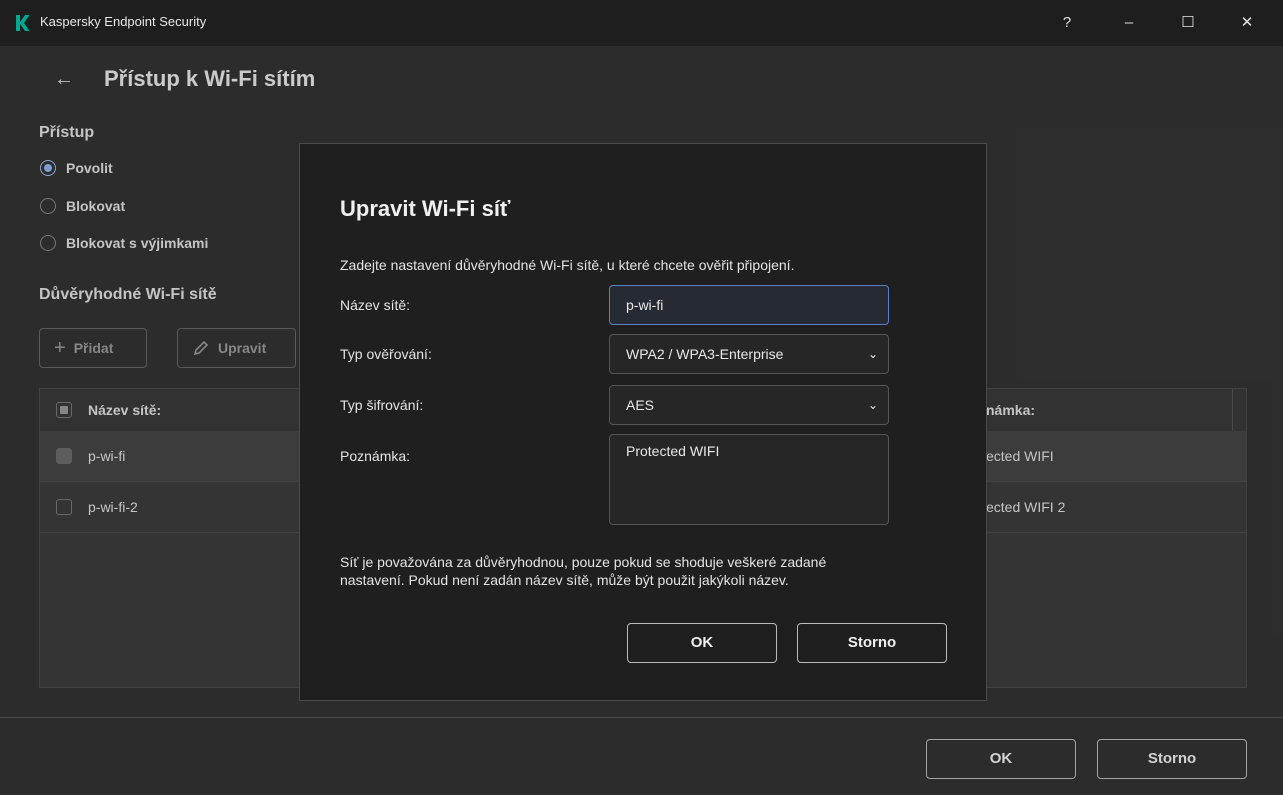 The image size is (1283, 795). I want to click on encryption-type-value: AES, so click(640, 405).